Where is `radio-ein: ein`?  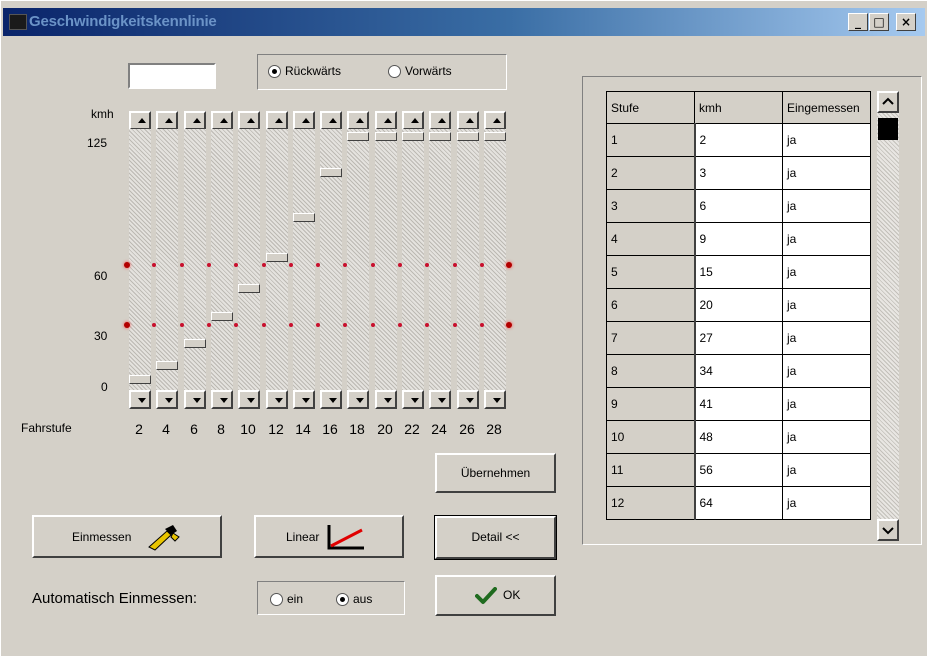 radio-ein: ein is located at coordinates (286, 599).